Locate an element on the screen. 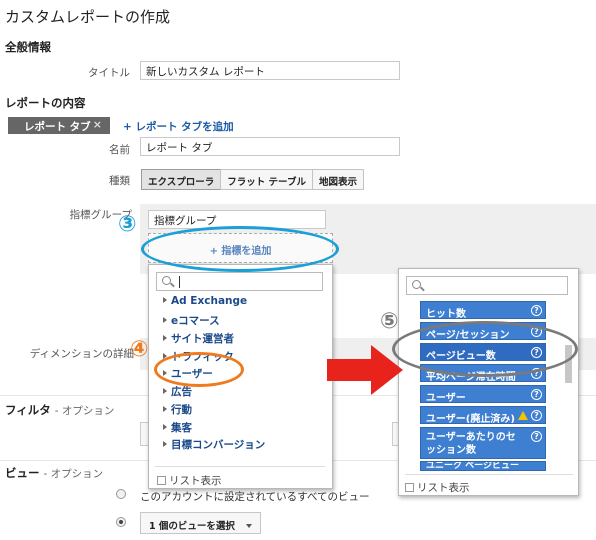  arrow-right-icon is located at coordinates (365, 370).